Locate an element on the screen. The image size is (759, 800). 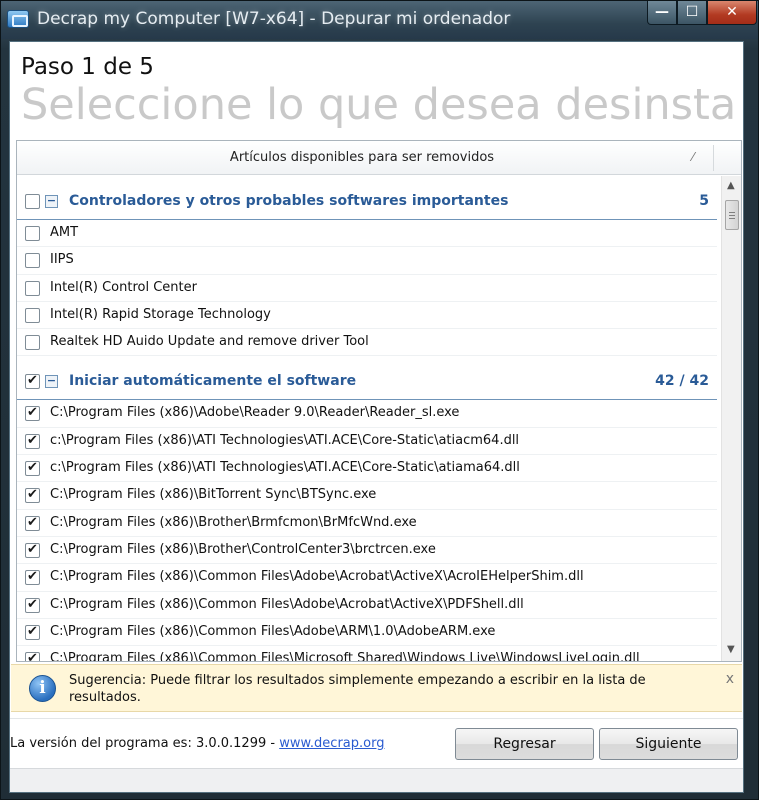
step-label: Paso 1 de 5 is located at coordinates (87, 67).